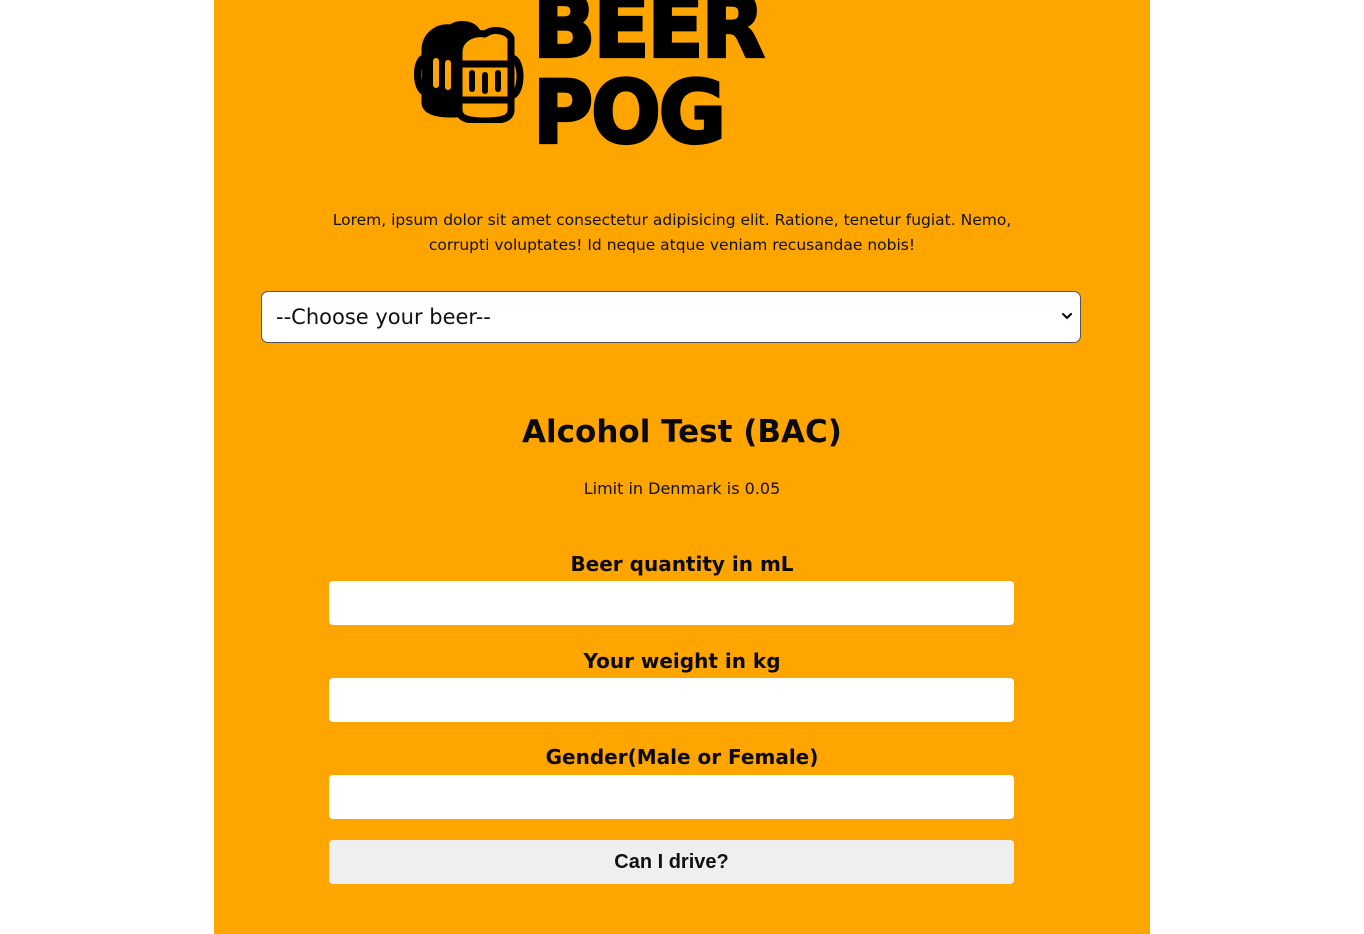 The width and height of the screenshot is (1364, 934). I want to click on limit-text: Limit in Denmark is 0.05, so click(682, 488).